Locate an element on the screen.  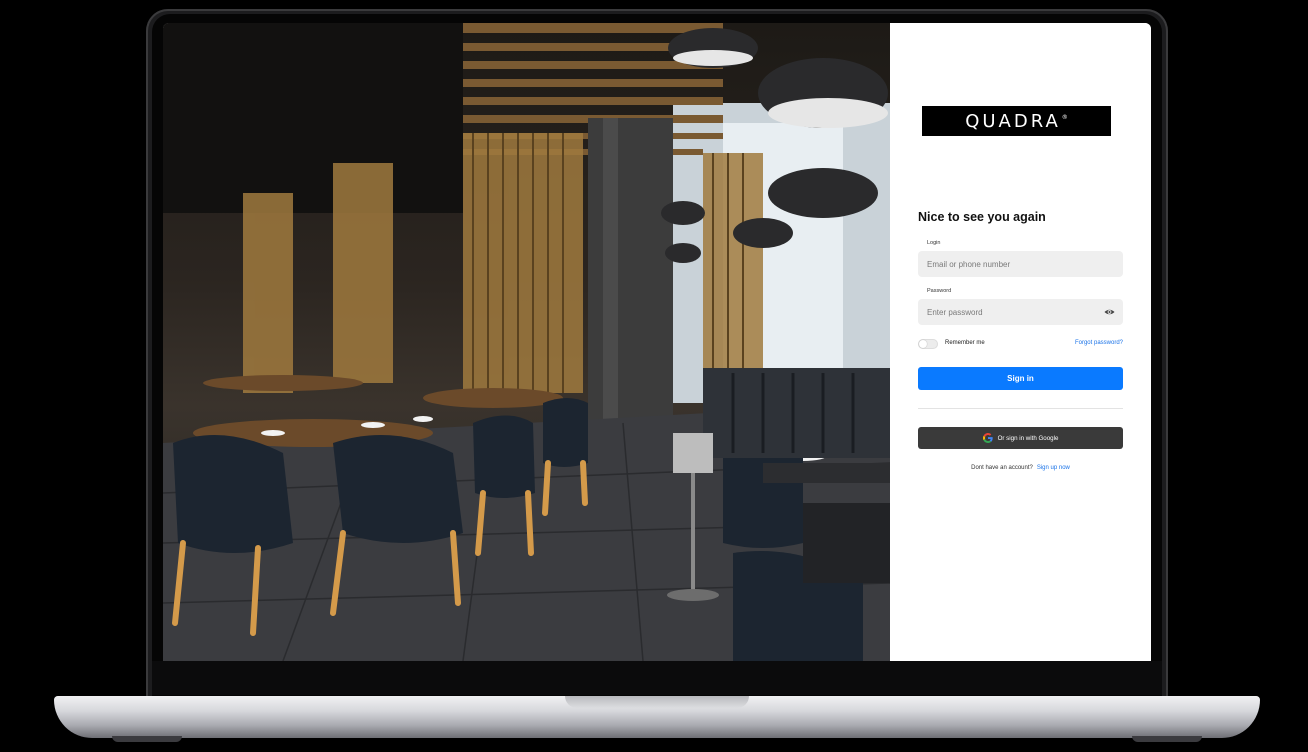
quadra-logo: QUADRA ® is located at coordinates (1016, 121).